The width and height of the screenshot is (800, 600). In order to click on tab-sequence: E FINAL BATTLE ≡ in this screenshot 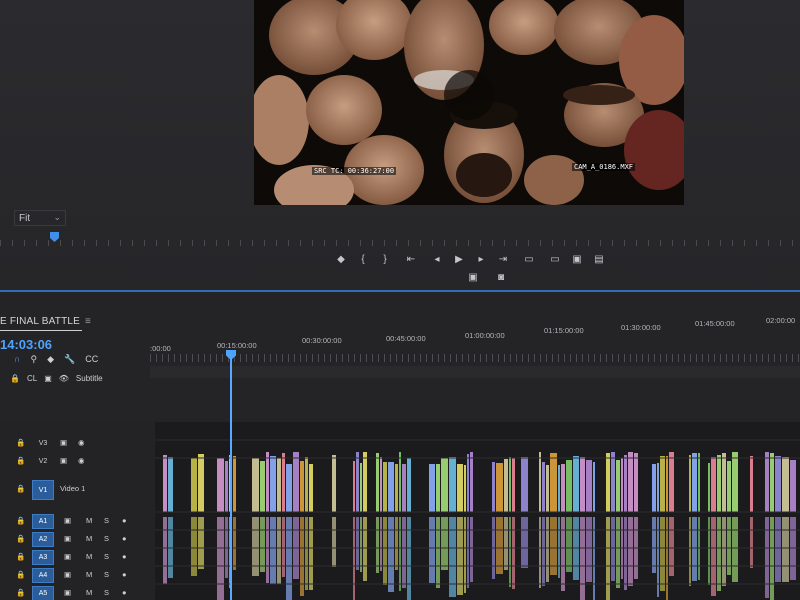, I will do `click(45, 321)`.